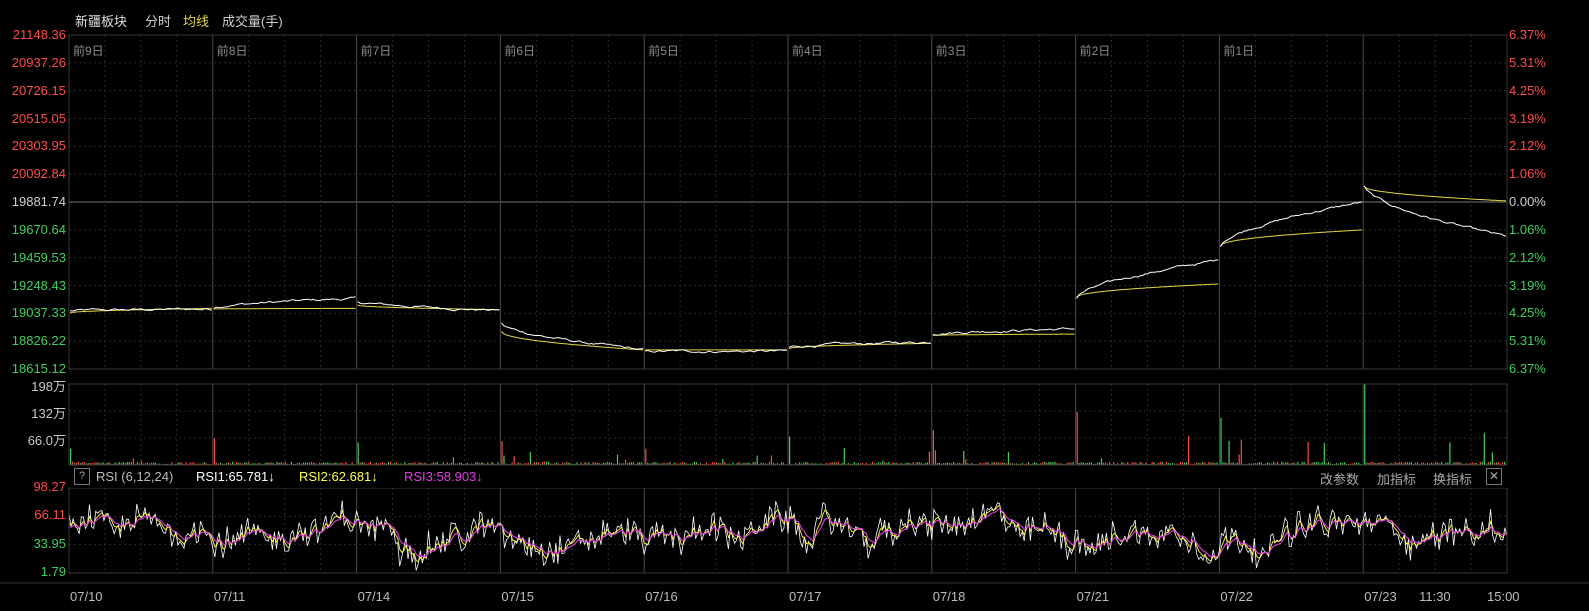 The width and height of the screenshot is (1589, 611). What do you see at coordinates (48, 386) in the screenshot?
I see `volume-label: 198万` at bounding box center [48, 386].